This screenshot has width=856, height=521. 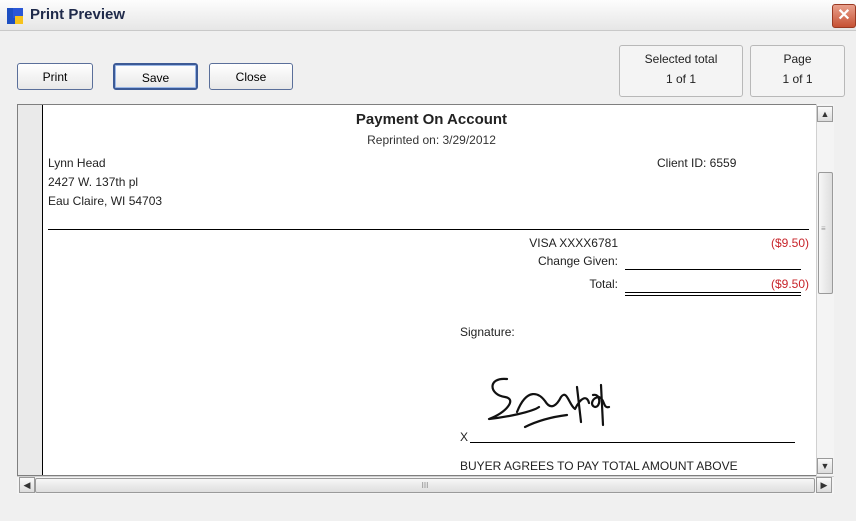 I want to click on page-counter: Page 1 of 1, so click(x=797, y=71).